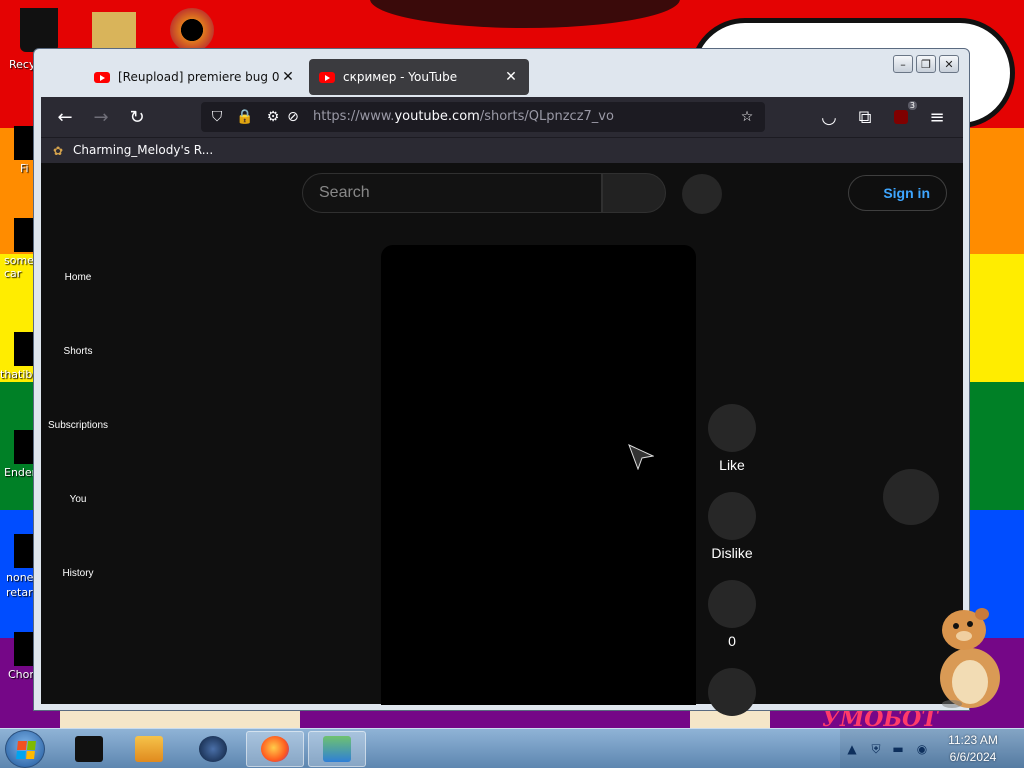  Describe the element at coordinates (65, 117) in the screenshot. I see `back-arrow-icon: ←` at that location.